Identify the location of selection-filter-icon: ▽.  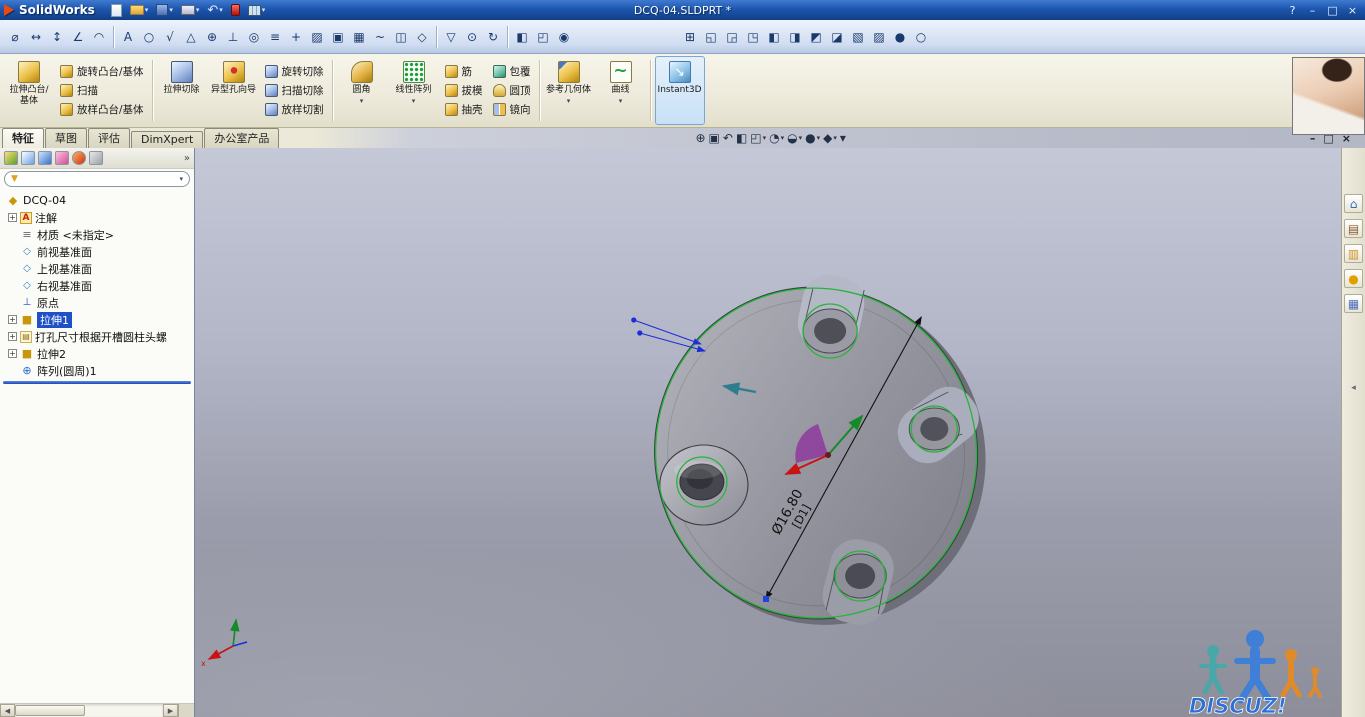
(451, 37).